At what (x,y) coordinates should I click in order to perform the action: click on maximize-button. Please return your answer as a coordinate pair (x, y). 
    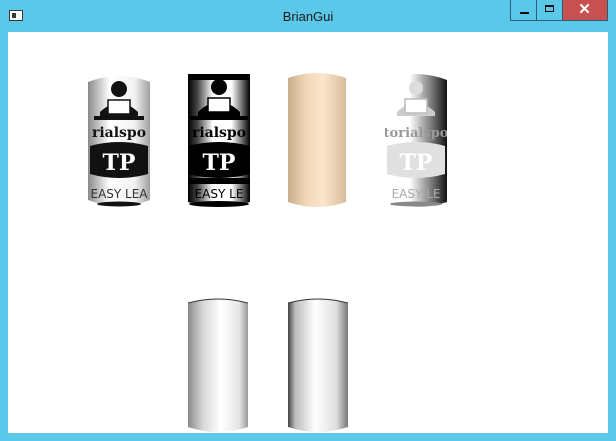
    Looking at the image, I should click on (550, 10).